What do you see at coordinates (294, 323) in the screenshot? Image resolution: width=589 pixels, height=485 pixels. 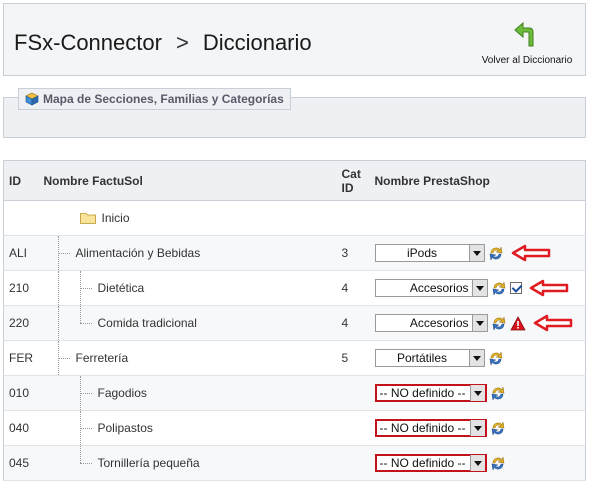 I see `table-row: 220 Comida tradicional 4 Accesorios` at bounding box center [294, 323].